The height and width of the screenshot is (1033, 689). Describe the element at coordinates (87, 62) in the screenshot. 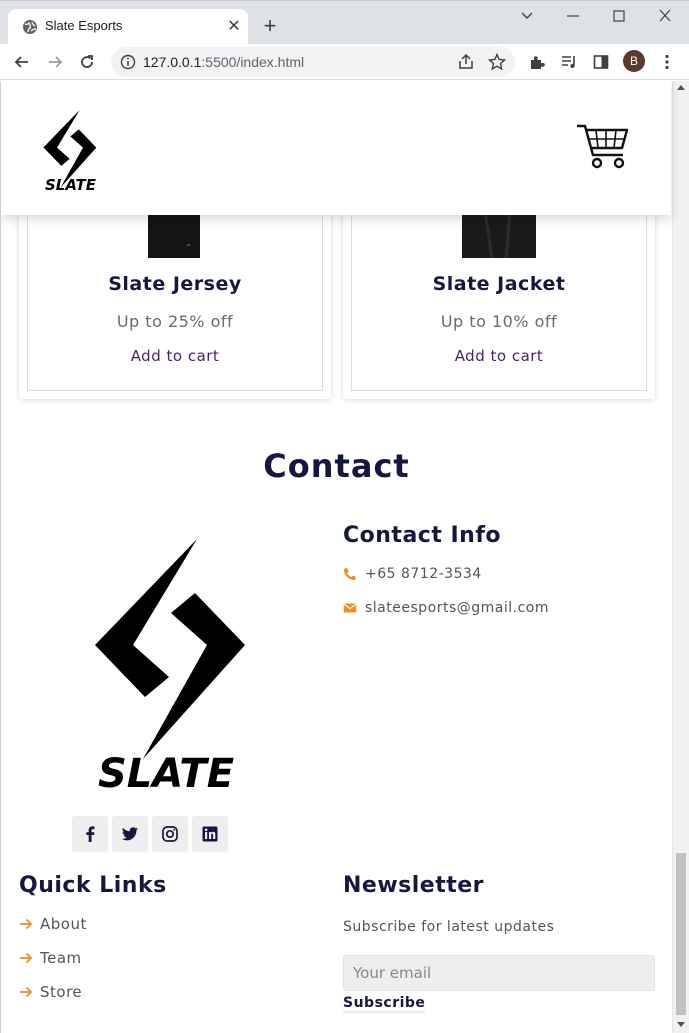

I see `reload-icon` at that location.